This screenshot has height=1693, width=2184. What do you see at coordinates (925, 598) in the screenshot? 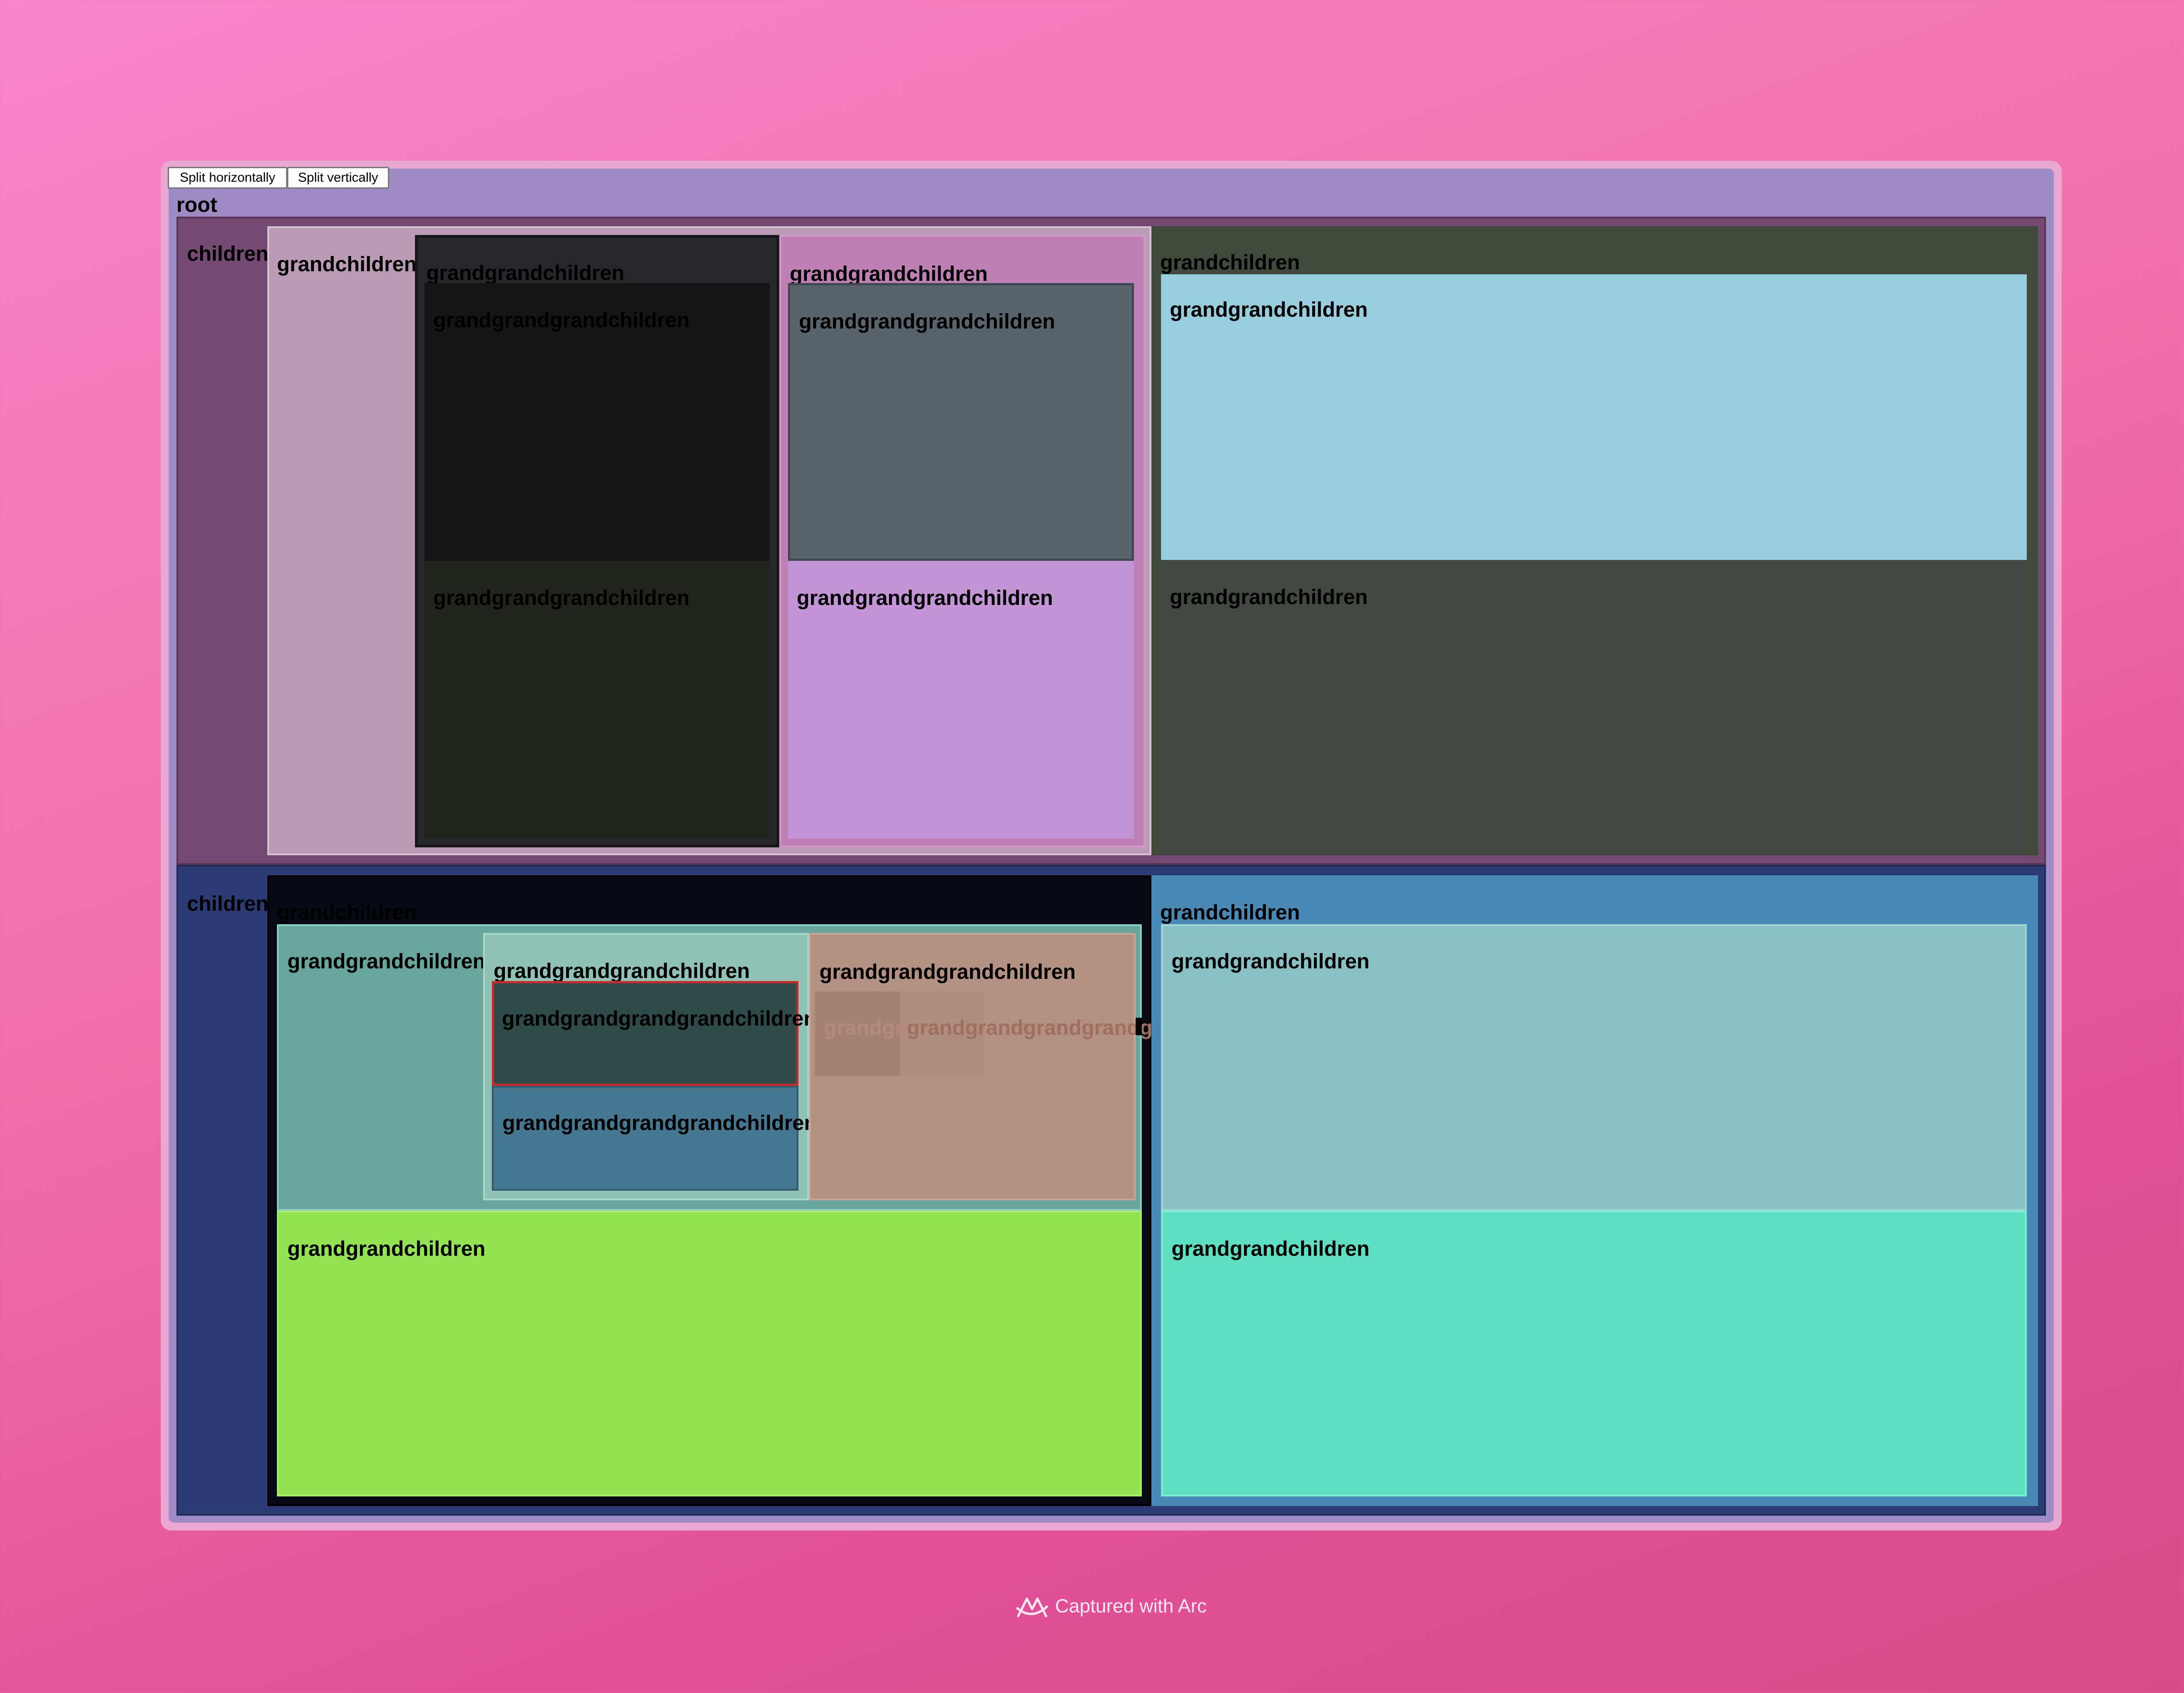
I see `top-gggc-lavender-label: grandgrandgrandchildren` at bounding box center [925, 598].